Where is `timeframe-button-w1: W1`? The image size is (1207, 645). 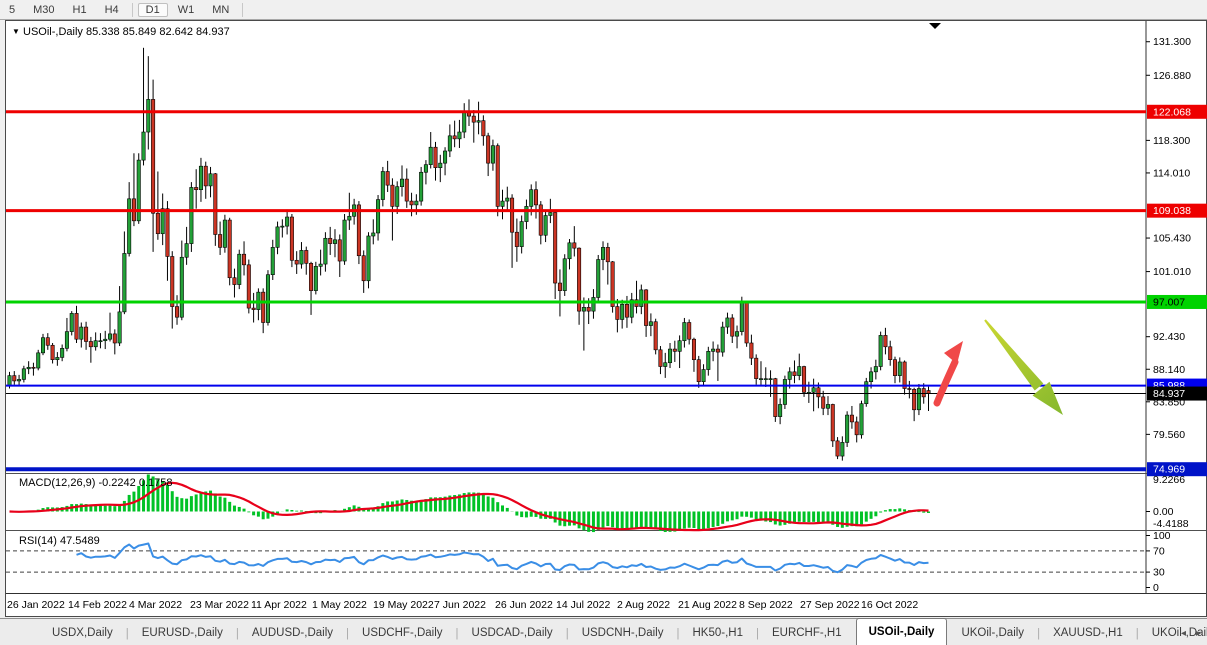 timeframe-button-w1: W1 is located at coordinates (186, 10).